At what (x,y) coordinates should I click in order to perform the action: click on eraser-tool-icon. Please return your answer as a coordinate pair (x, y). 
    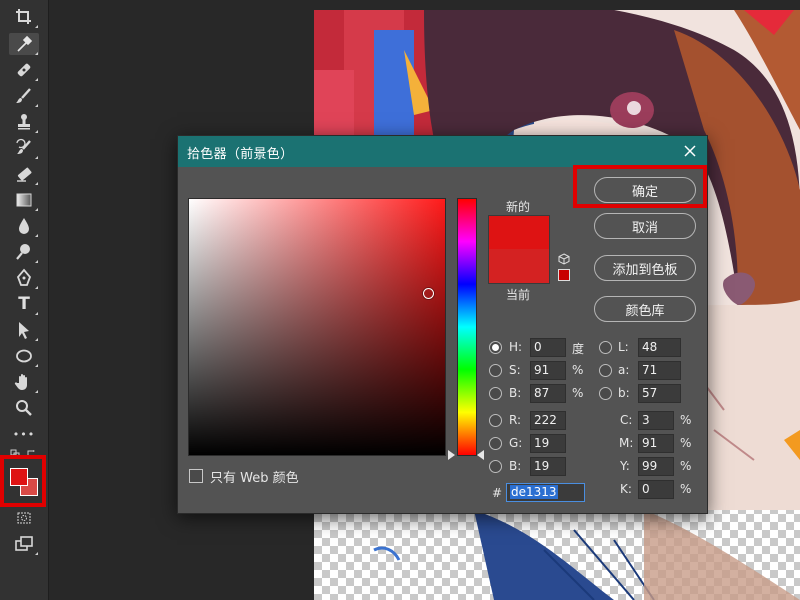
    Looking at the image, I should click on (24, 174).